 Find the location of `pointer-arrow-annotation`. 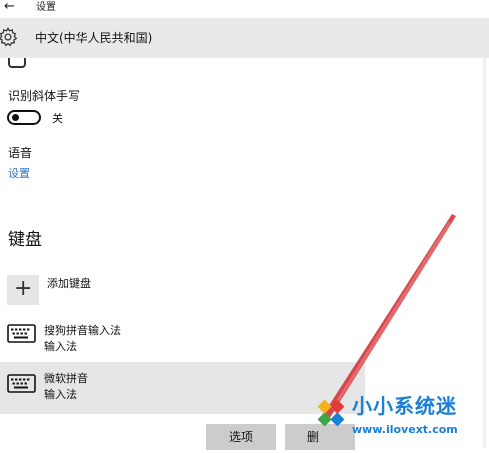

pointer-arrow-annotation is located at coordinates (387, 319).